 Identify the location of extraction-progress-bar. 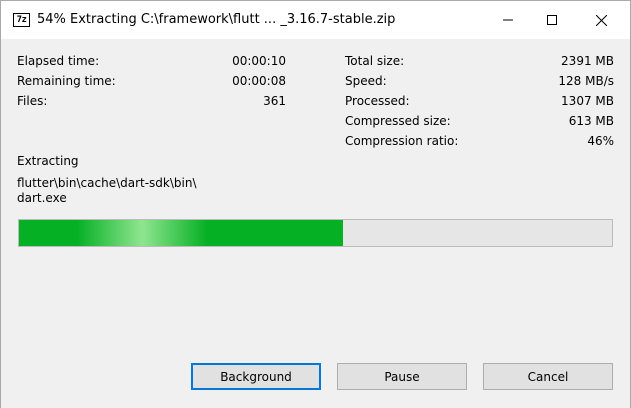
(315, 233).